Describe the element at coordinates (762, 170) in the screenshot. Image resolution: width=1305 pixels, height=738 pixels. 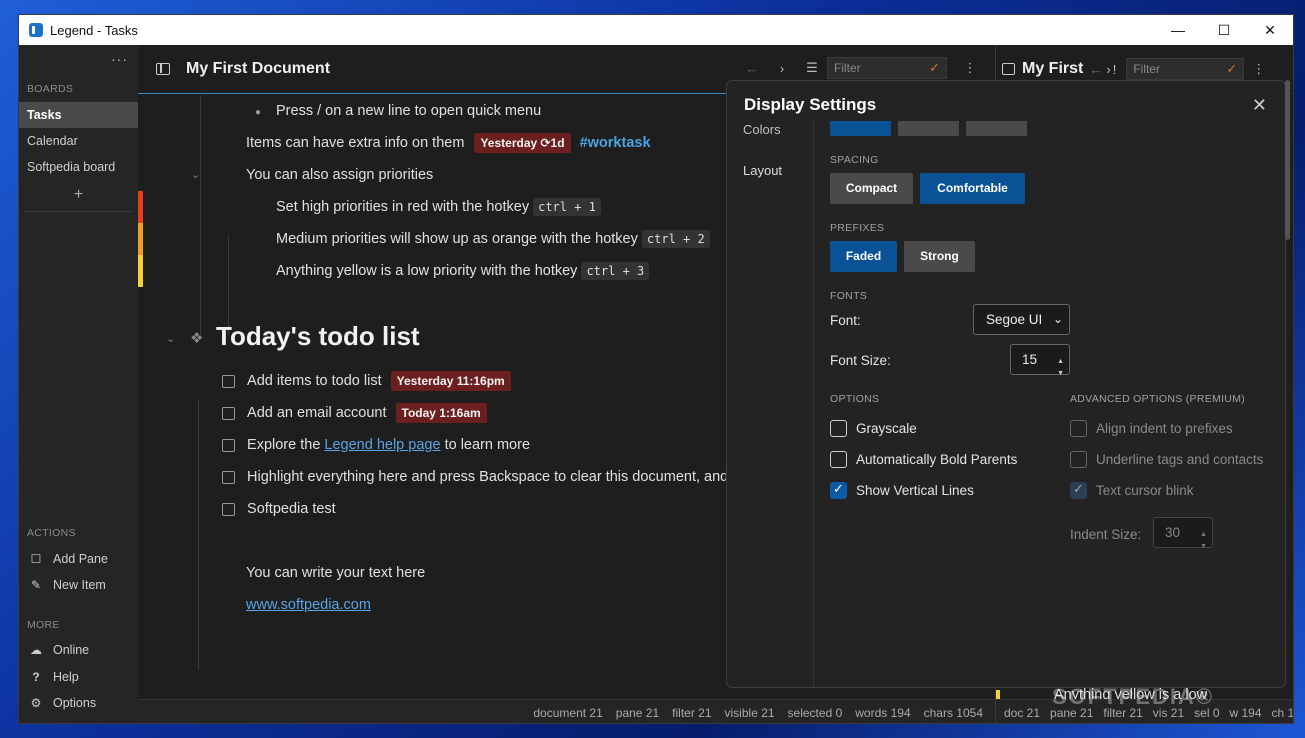
I see `nav-layout: Layout` at that location.